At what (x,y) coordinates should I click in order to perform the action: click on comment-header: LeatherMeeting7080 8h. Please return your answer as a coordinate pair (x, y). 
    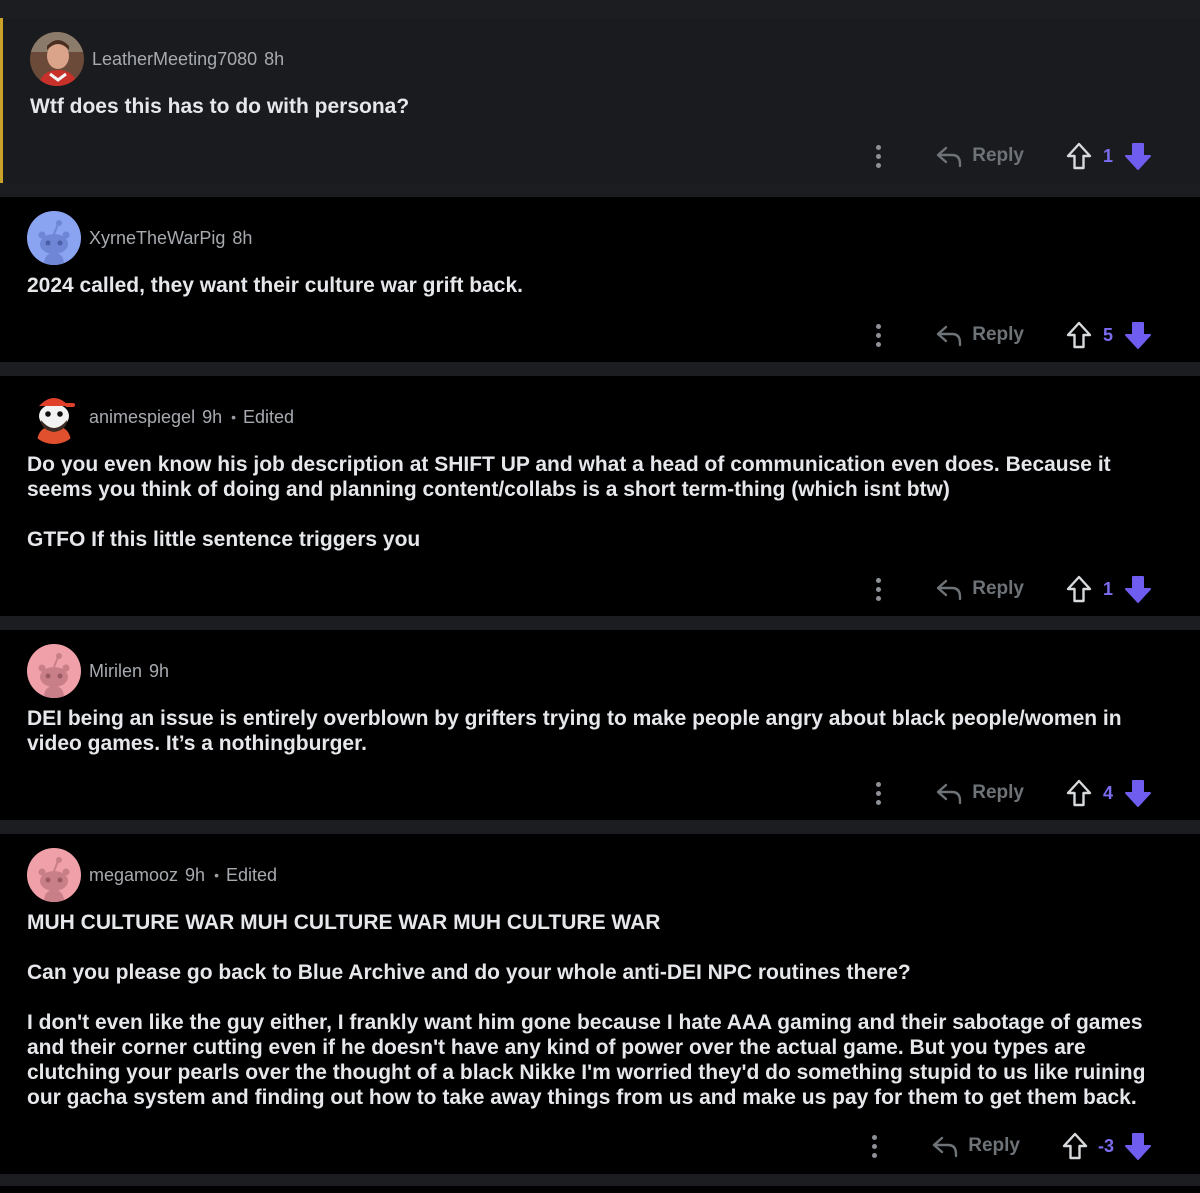
    Looking at the image, I should click on (157, 59).